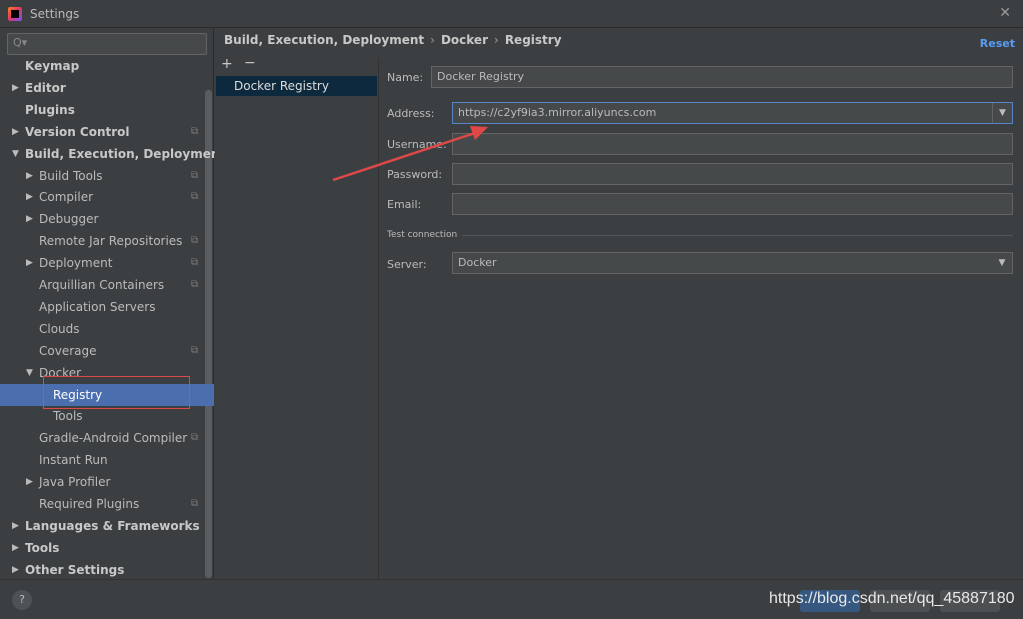  I want to click on sidebar-item-label: Languages & Frameworks, so click(112, 525).